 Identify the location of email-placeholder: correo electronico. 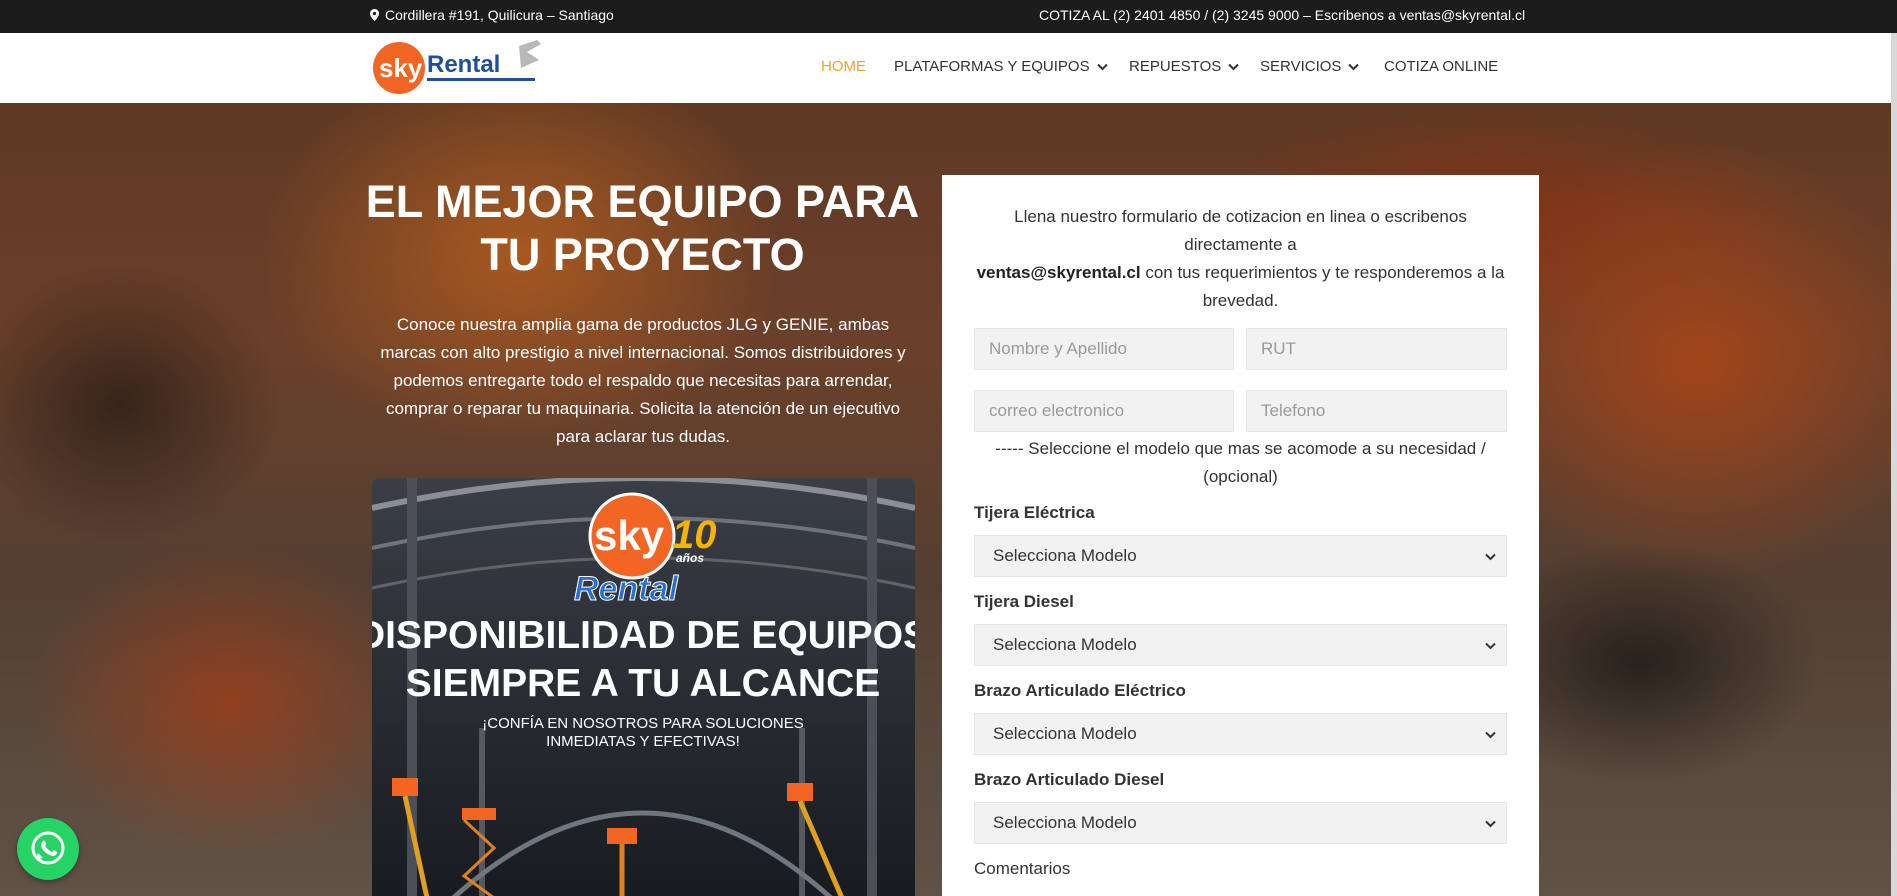
(1057, 410).